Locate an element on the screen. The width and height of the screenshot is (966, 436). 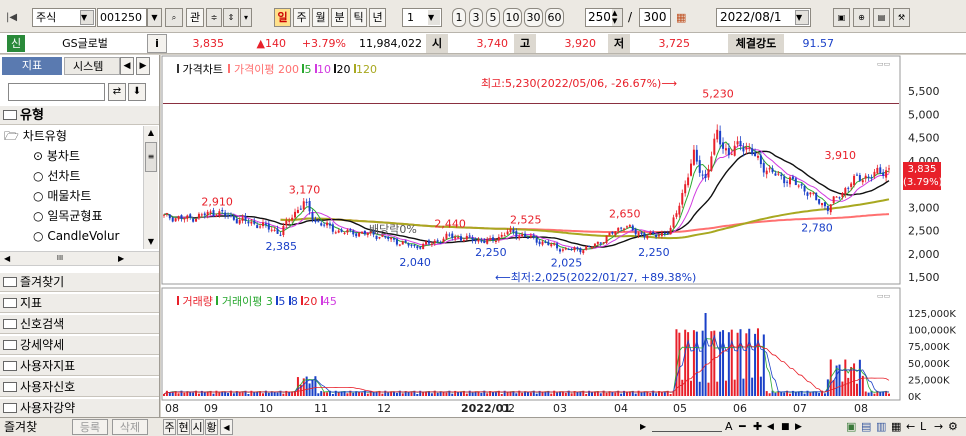
quick-count-60: 60 is located at coordinates (554, 17).